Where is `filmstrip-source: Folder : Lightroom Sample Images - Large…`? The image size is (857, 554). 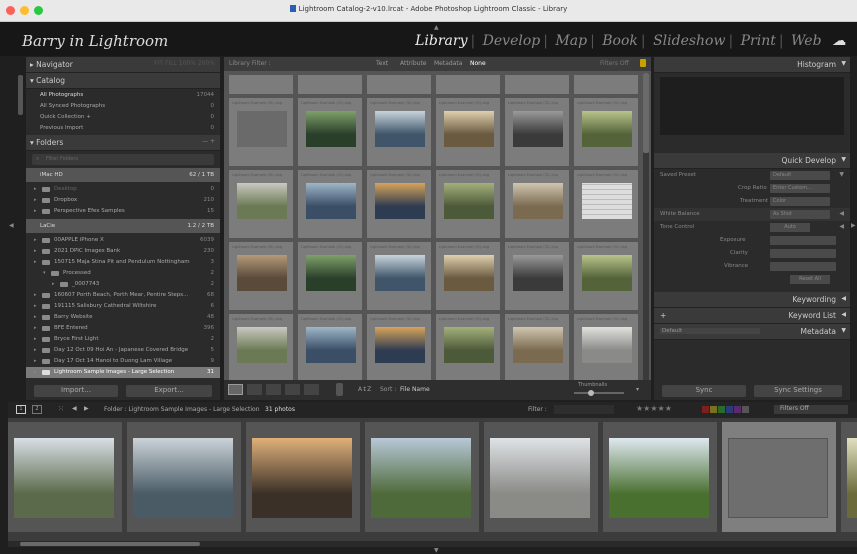
filmstrip-source: Folder : Lightroom Sample Images - Large… is located at coordinates (182, 409).